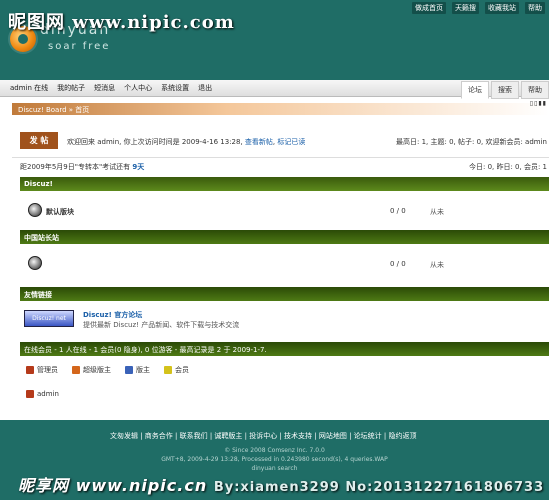 This screenshot has width=549, height=500. What do you see at coordinates (280, 157) in the screenshot?
I see `divider` at bounding box center [280, 157].